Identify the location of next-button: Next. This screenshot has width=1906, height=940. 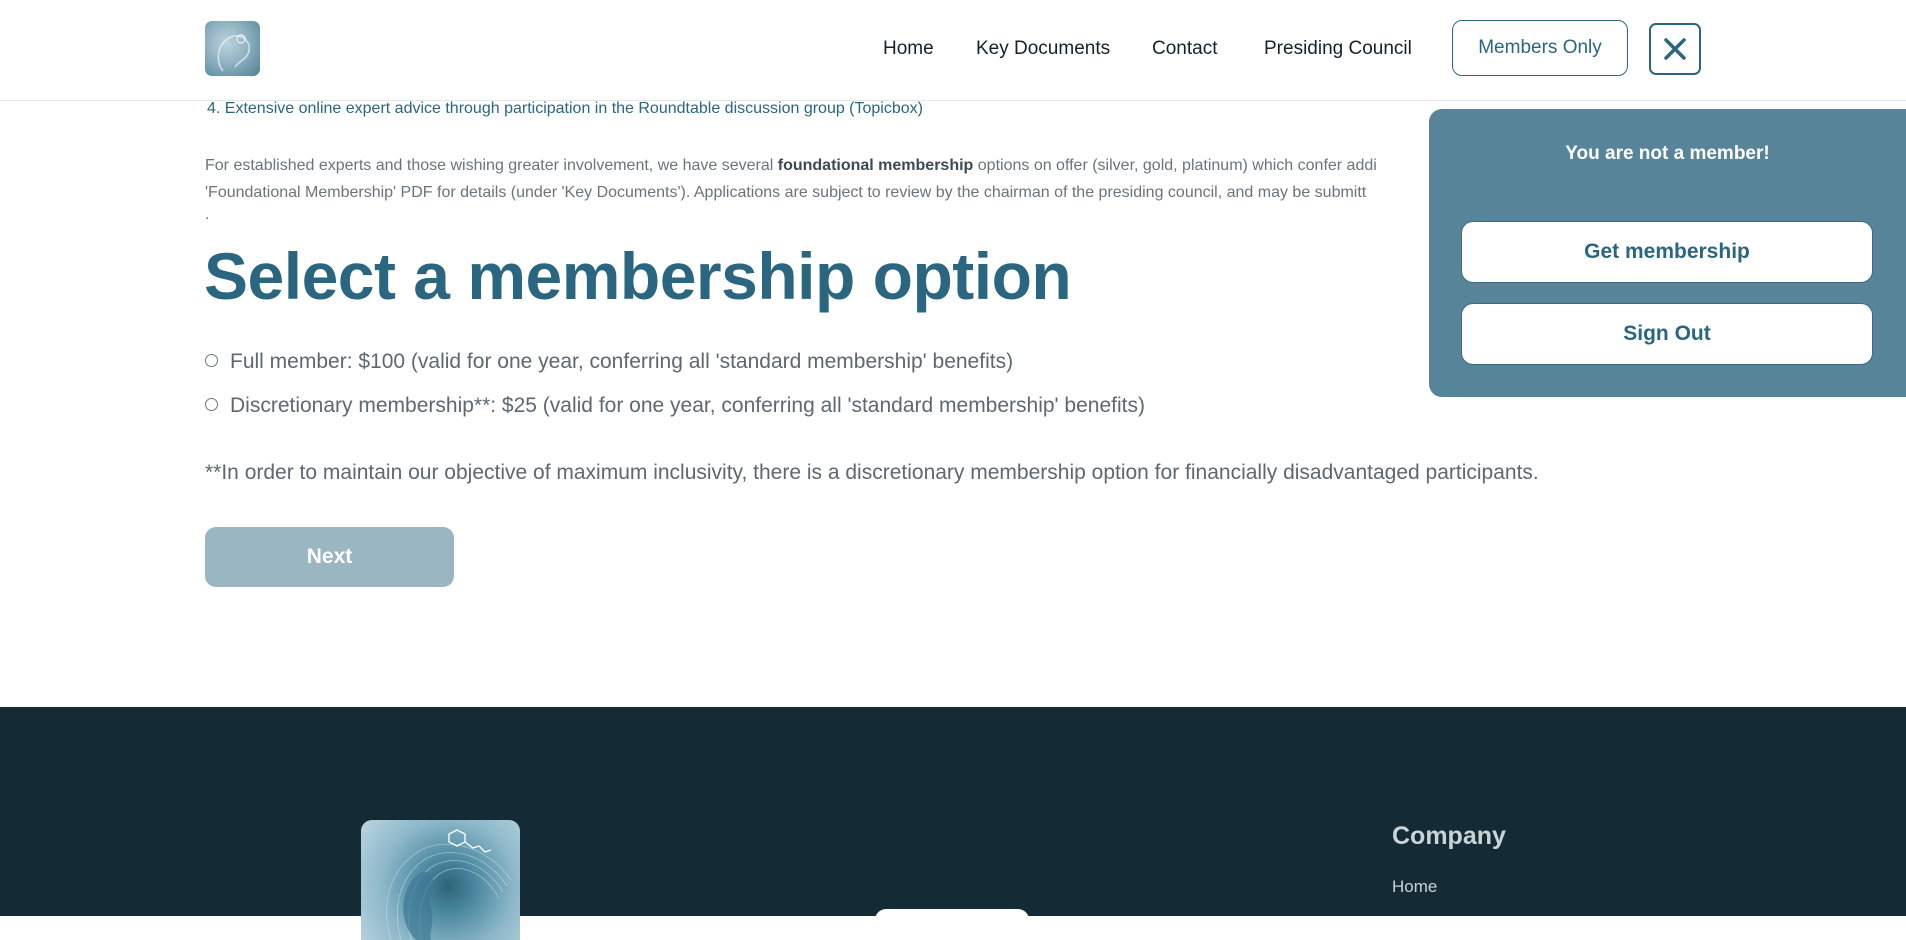
(329, 557).